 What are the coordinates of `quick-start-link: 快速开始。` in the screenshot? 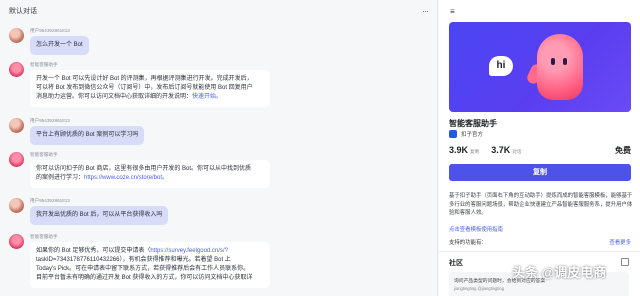 It's located at (207, 97).